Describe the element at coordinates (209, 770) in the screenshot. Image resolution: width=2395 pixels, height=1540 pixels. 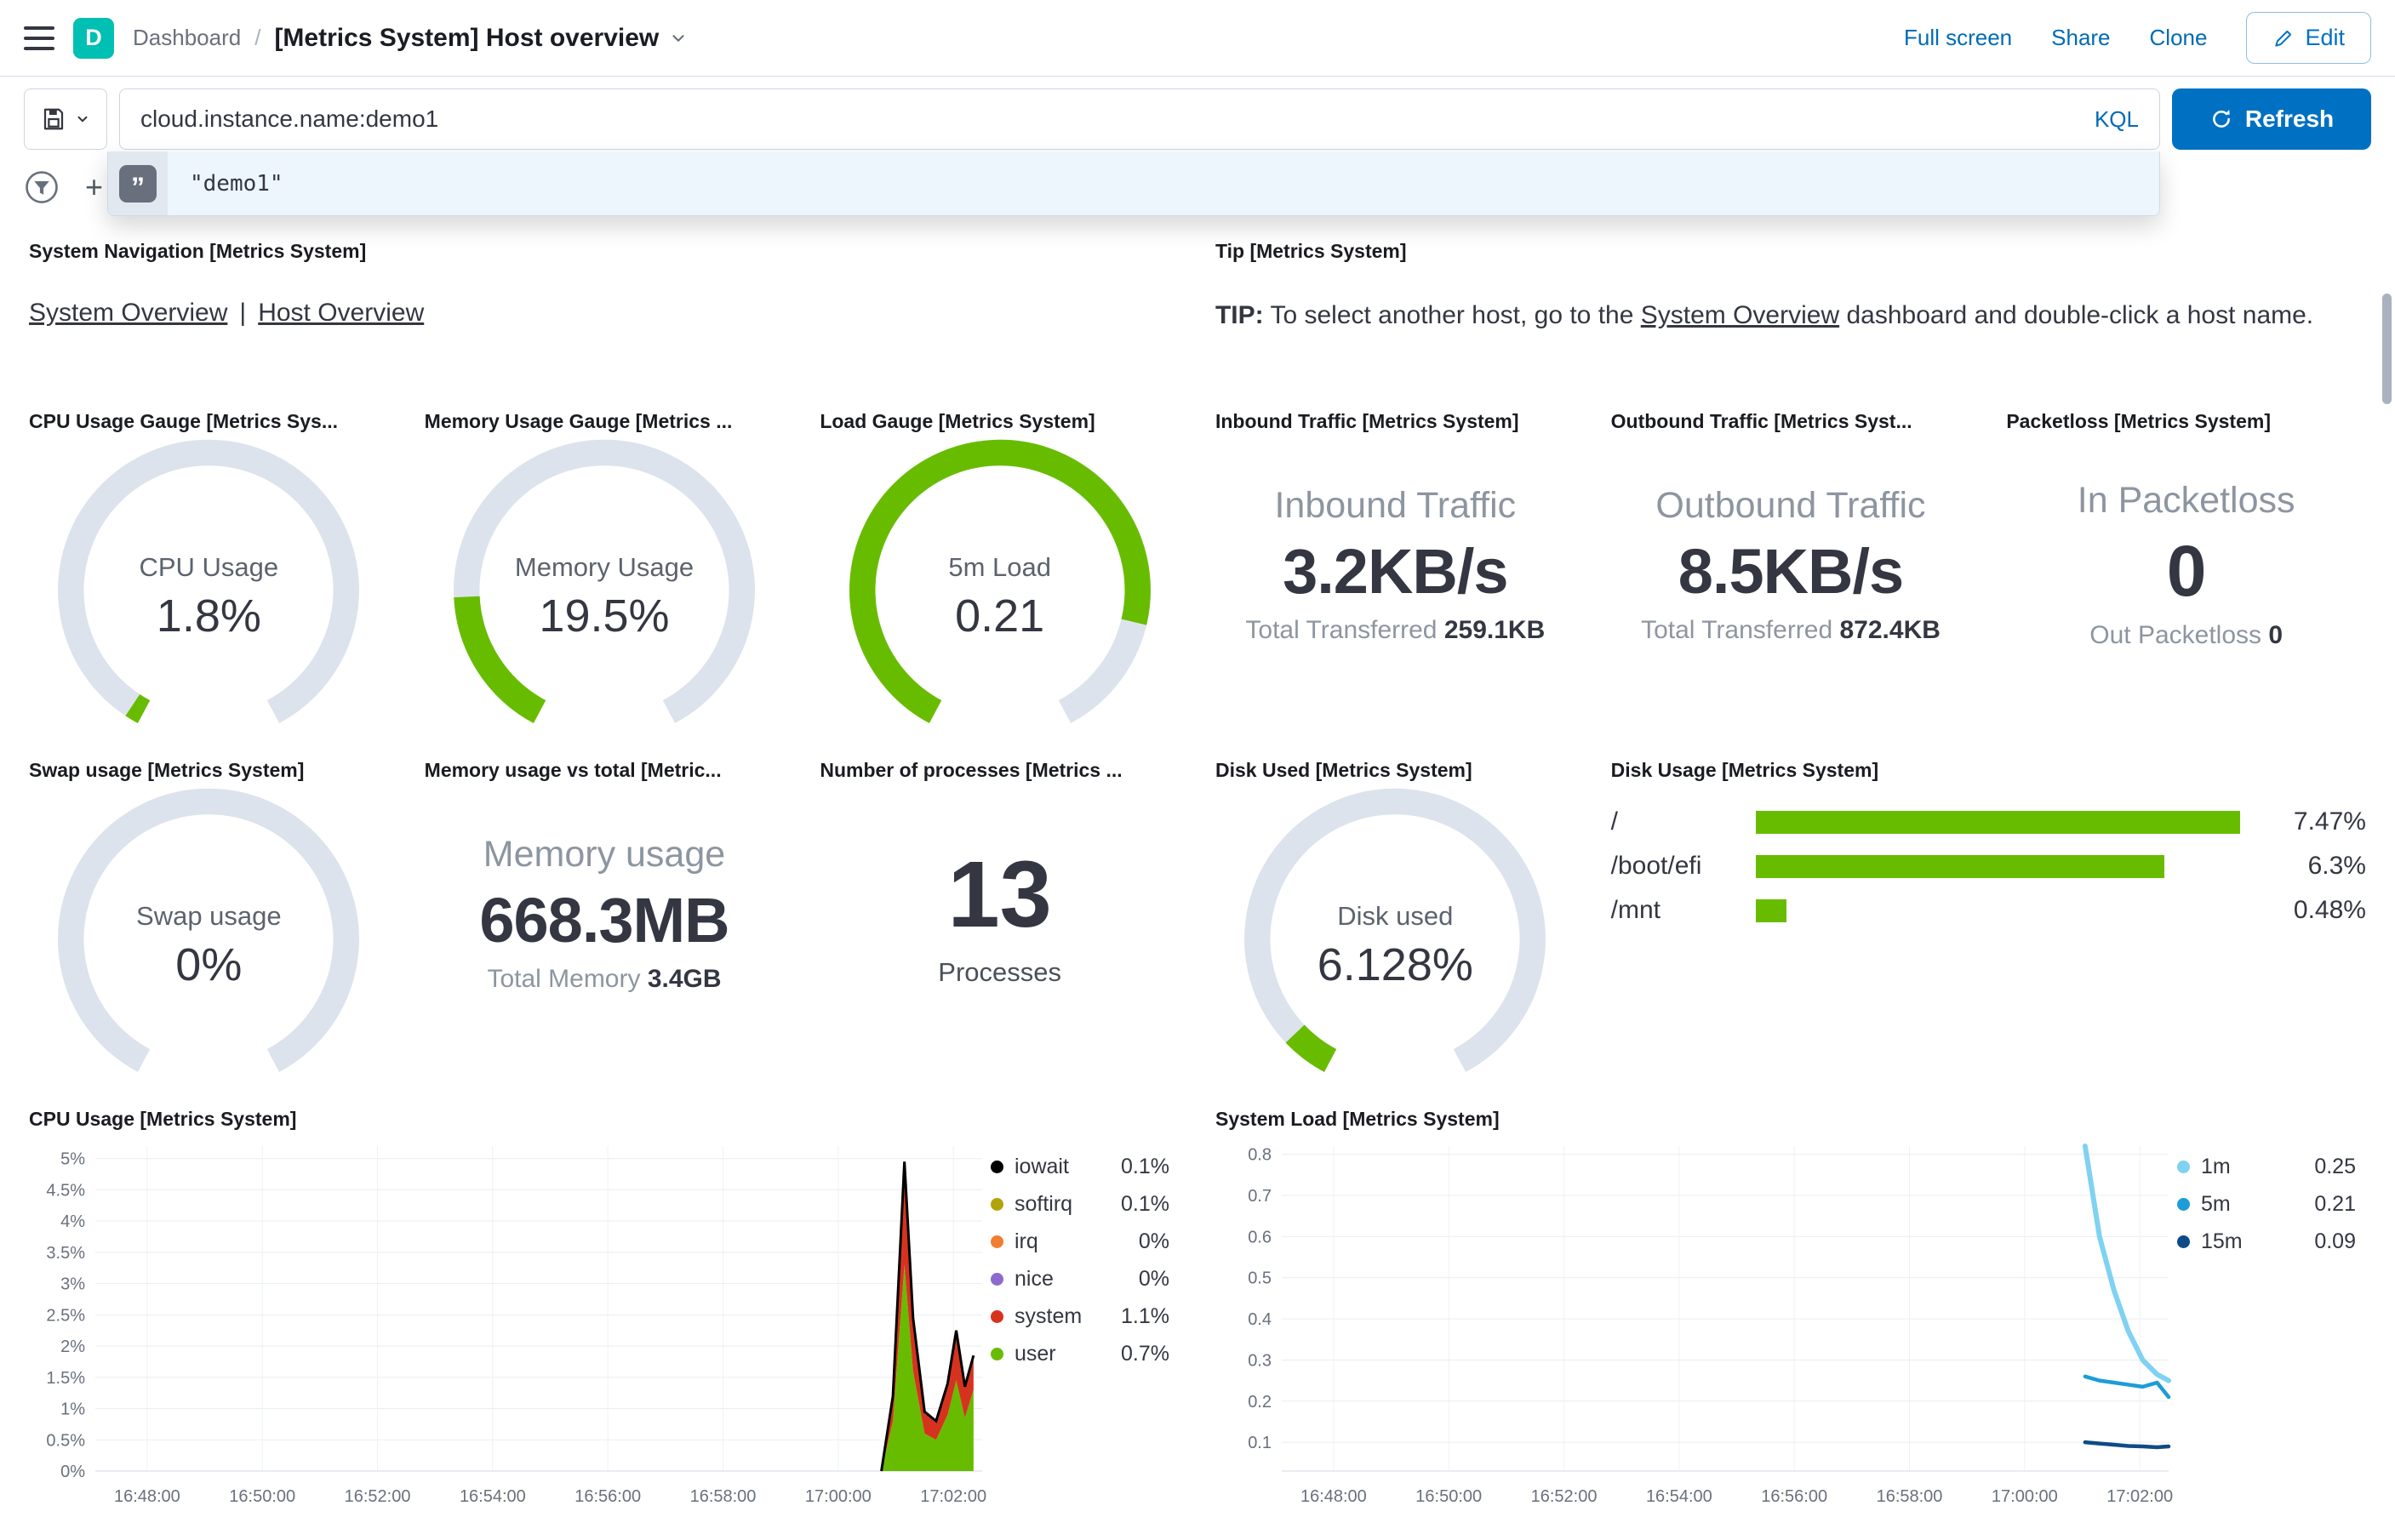
I see `panel-title: Swap usage [Metrics System]` at that location.